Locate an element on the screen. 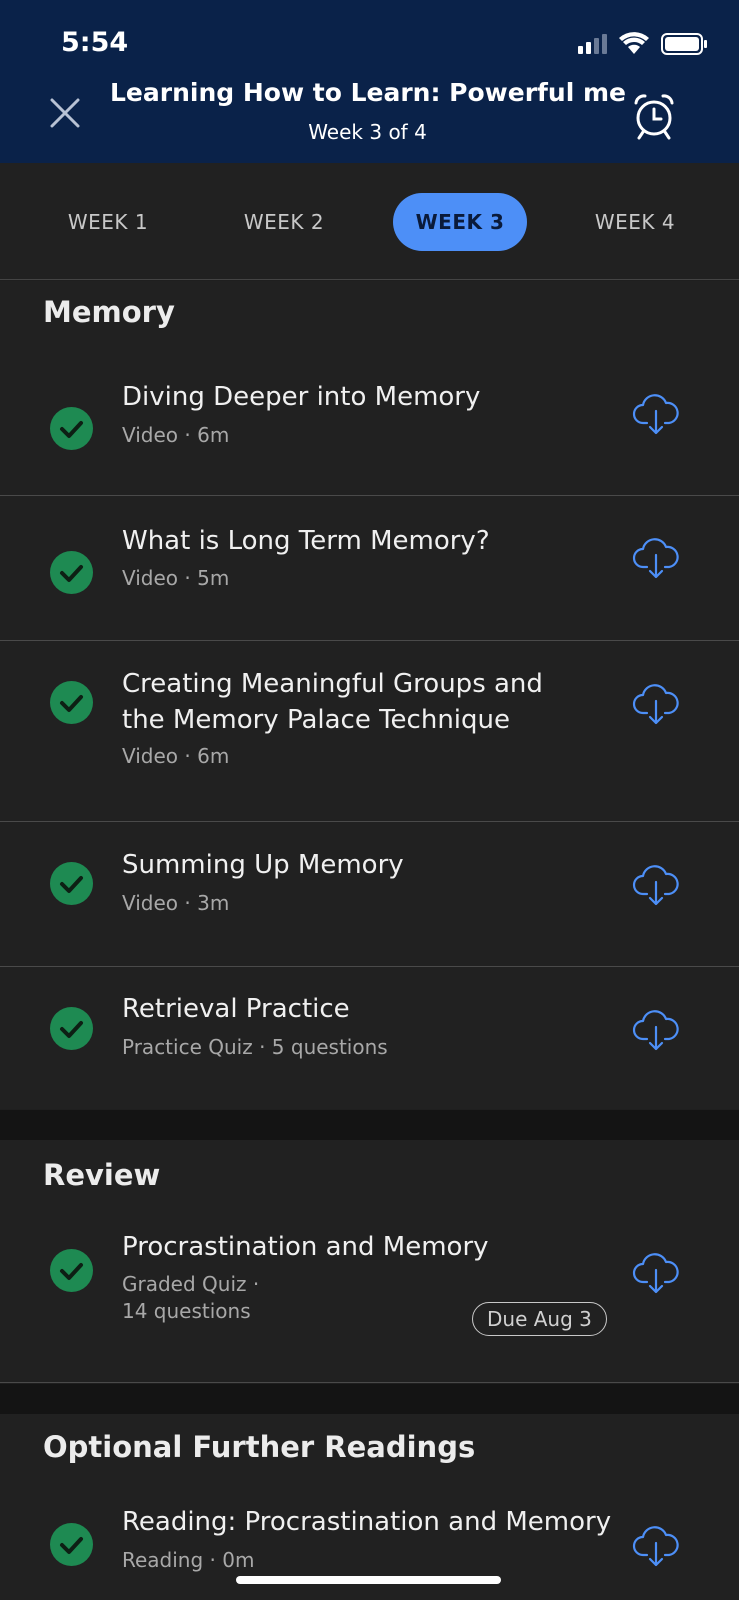  week-tabs: WEEK 1 WEEK 2 WEEK 3 WEEK 4 is located at coordinates (369, 221).